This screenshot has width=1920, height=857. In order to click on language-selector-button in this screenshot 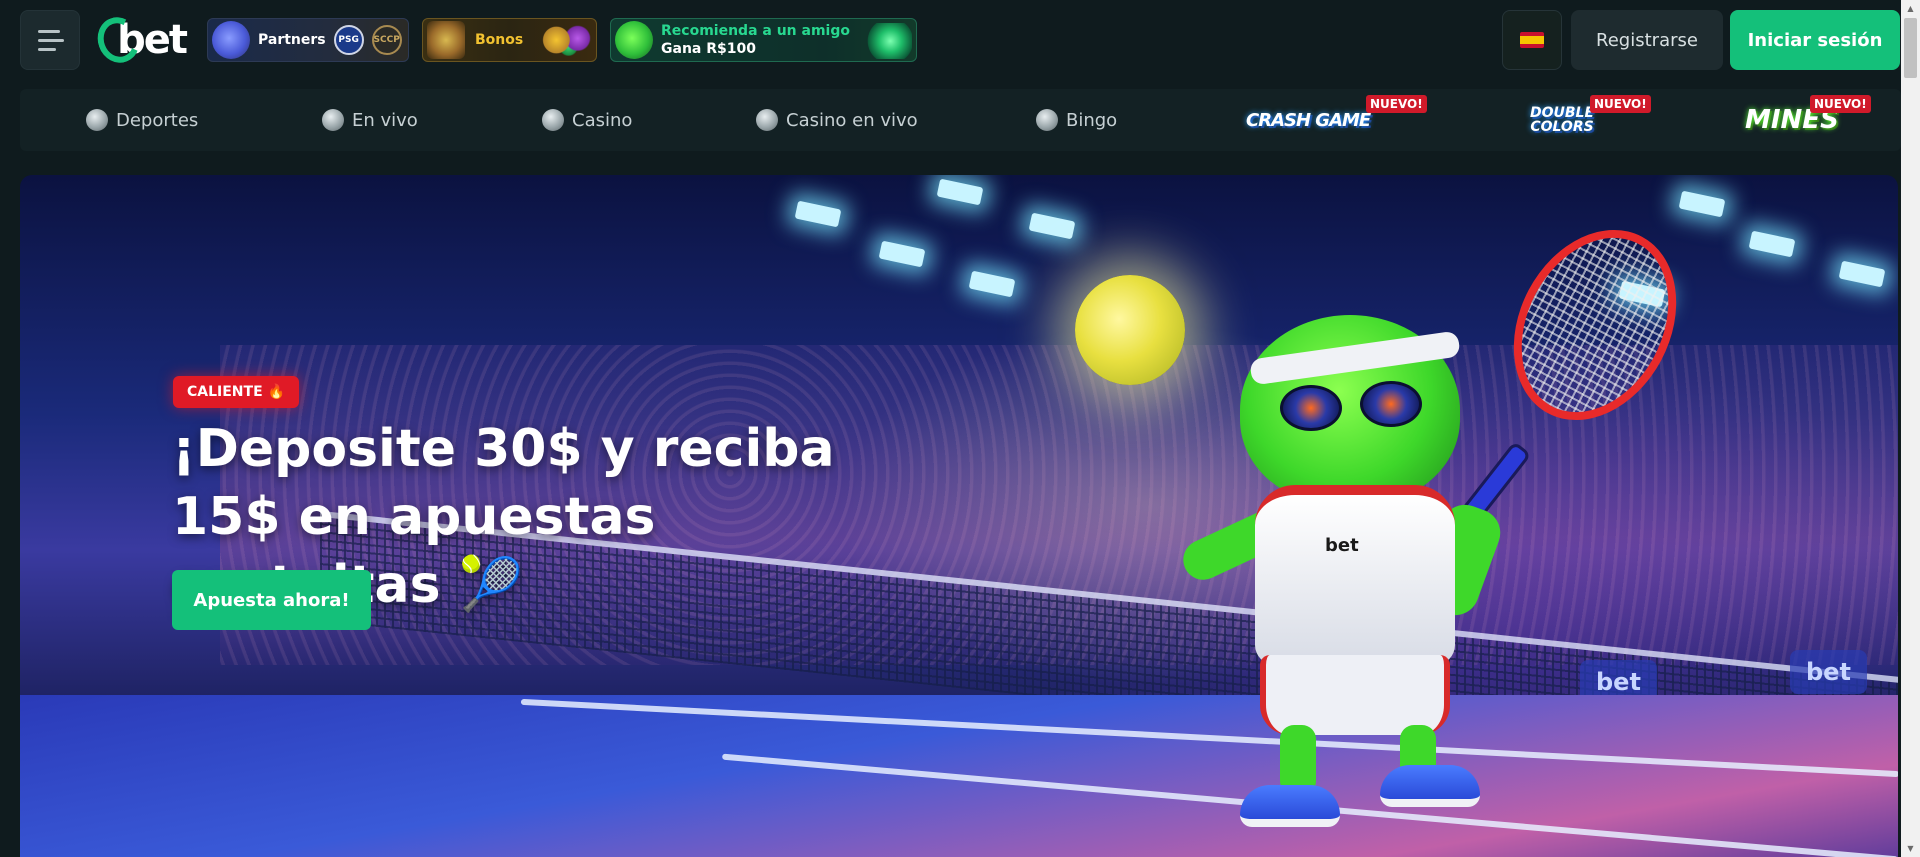, I will do `click(1532, 40)`.